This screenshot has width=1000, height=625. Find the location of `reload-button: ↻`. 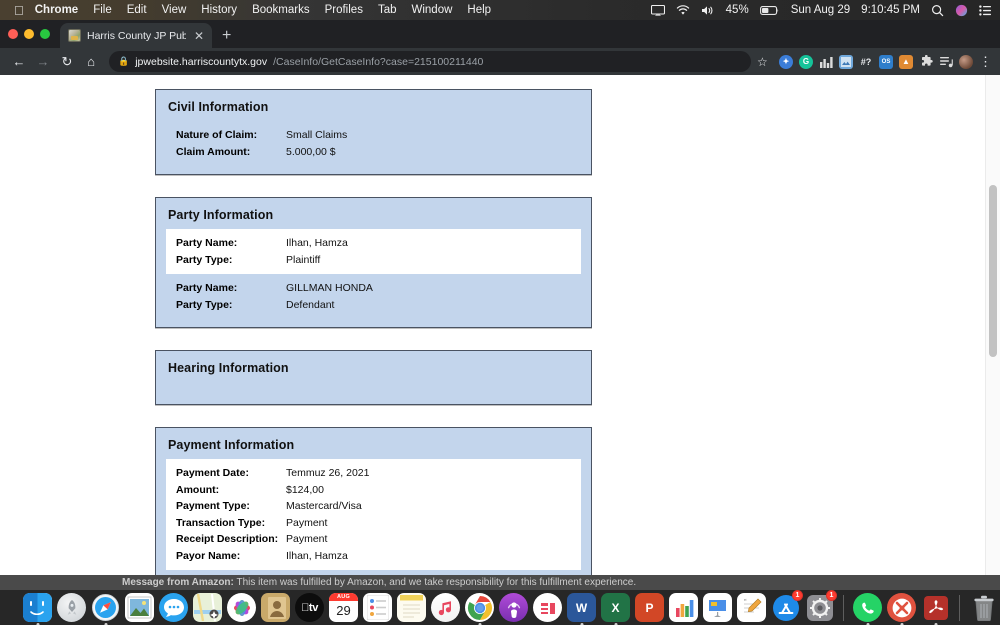

reload-button: ↻ is located at coordinates (67, 62).